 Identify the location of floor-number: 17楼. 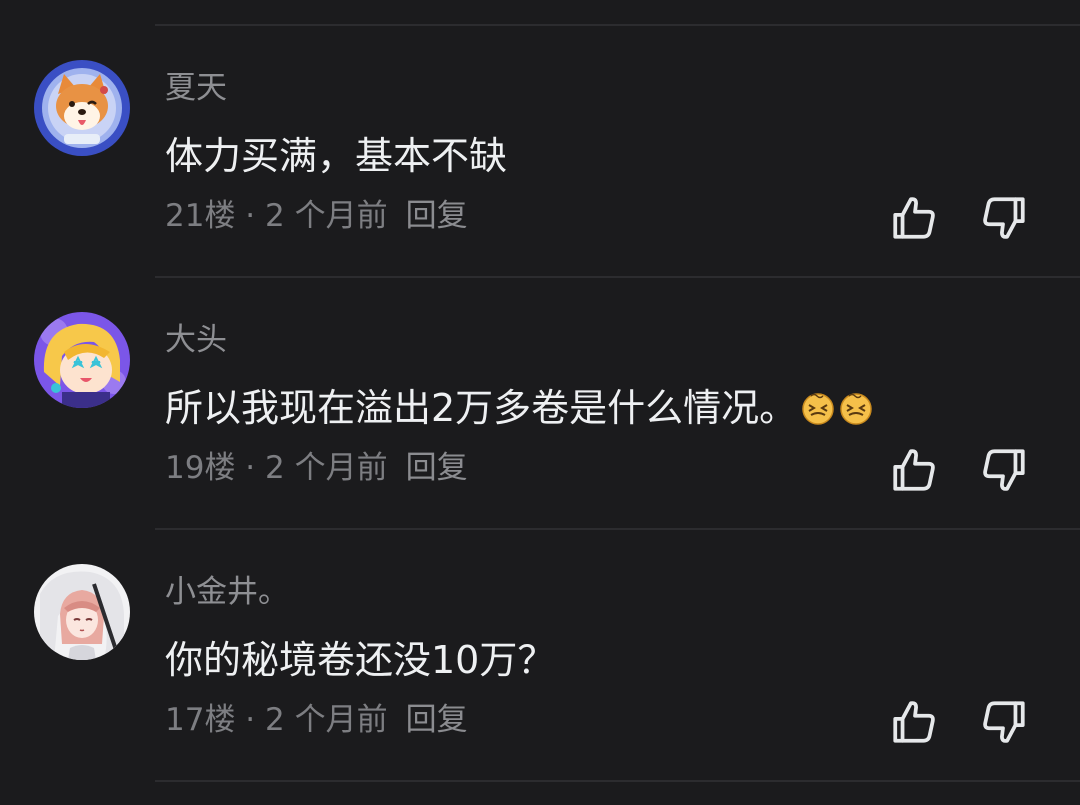
(200, 720).